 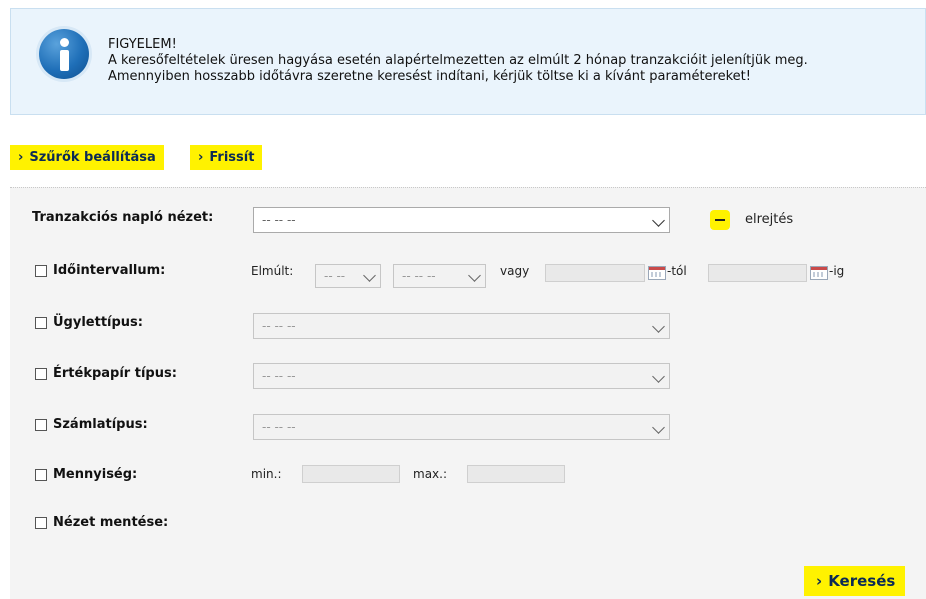 I want to click on security-type-select: -- -- --, so click(x=461, y=376).